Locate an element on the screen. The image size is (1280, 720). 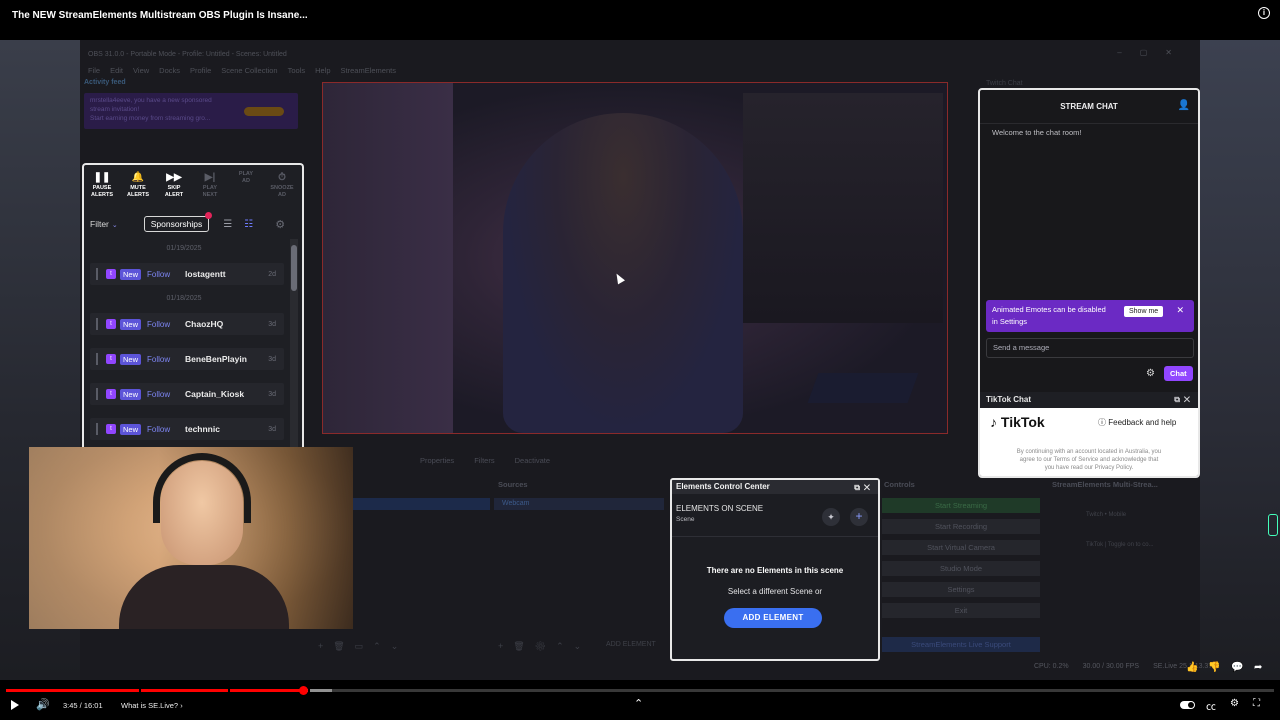
obs-menu-item: Docks is located at coordinates (169, 71).